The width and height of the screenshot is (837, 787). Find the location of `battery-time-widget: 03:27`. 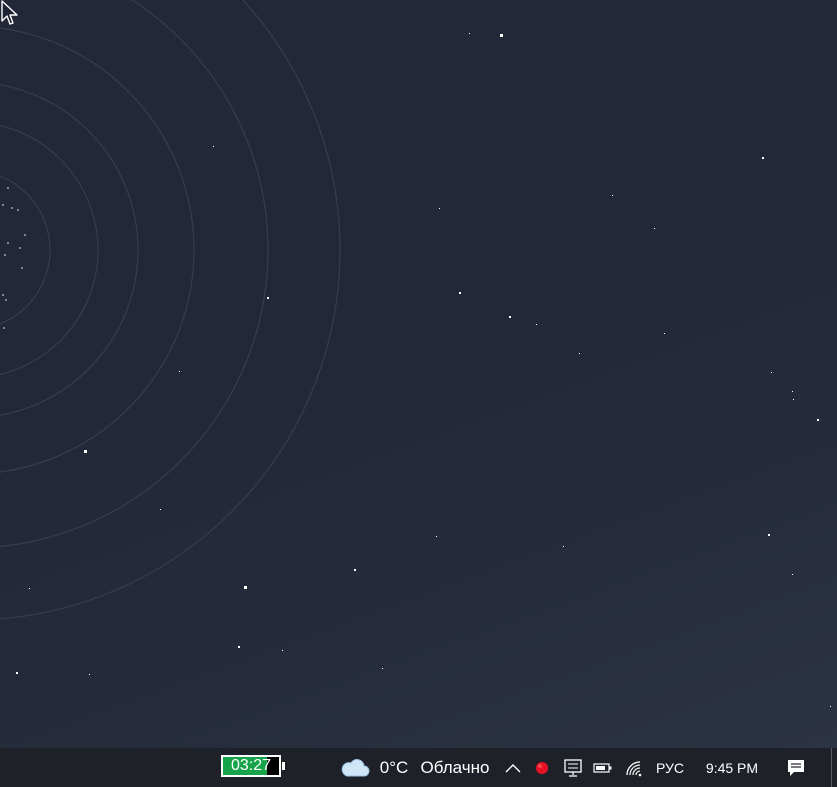

battery-time-widget: 03:27 is located at coordinates (253, 766).